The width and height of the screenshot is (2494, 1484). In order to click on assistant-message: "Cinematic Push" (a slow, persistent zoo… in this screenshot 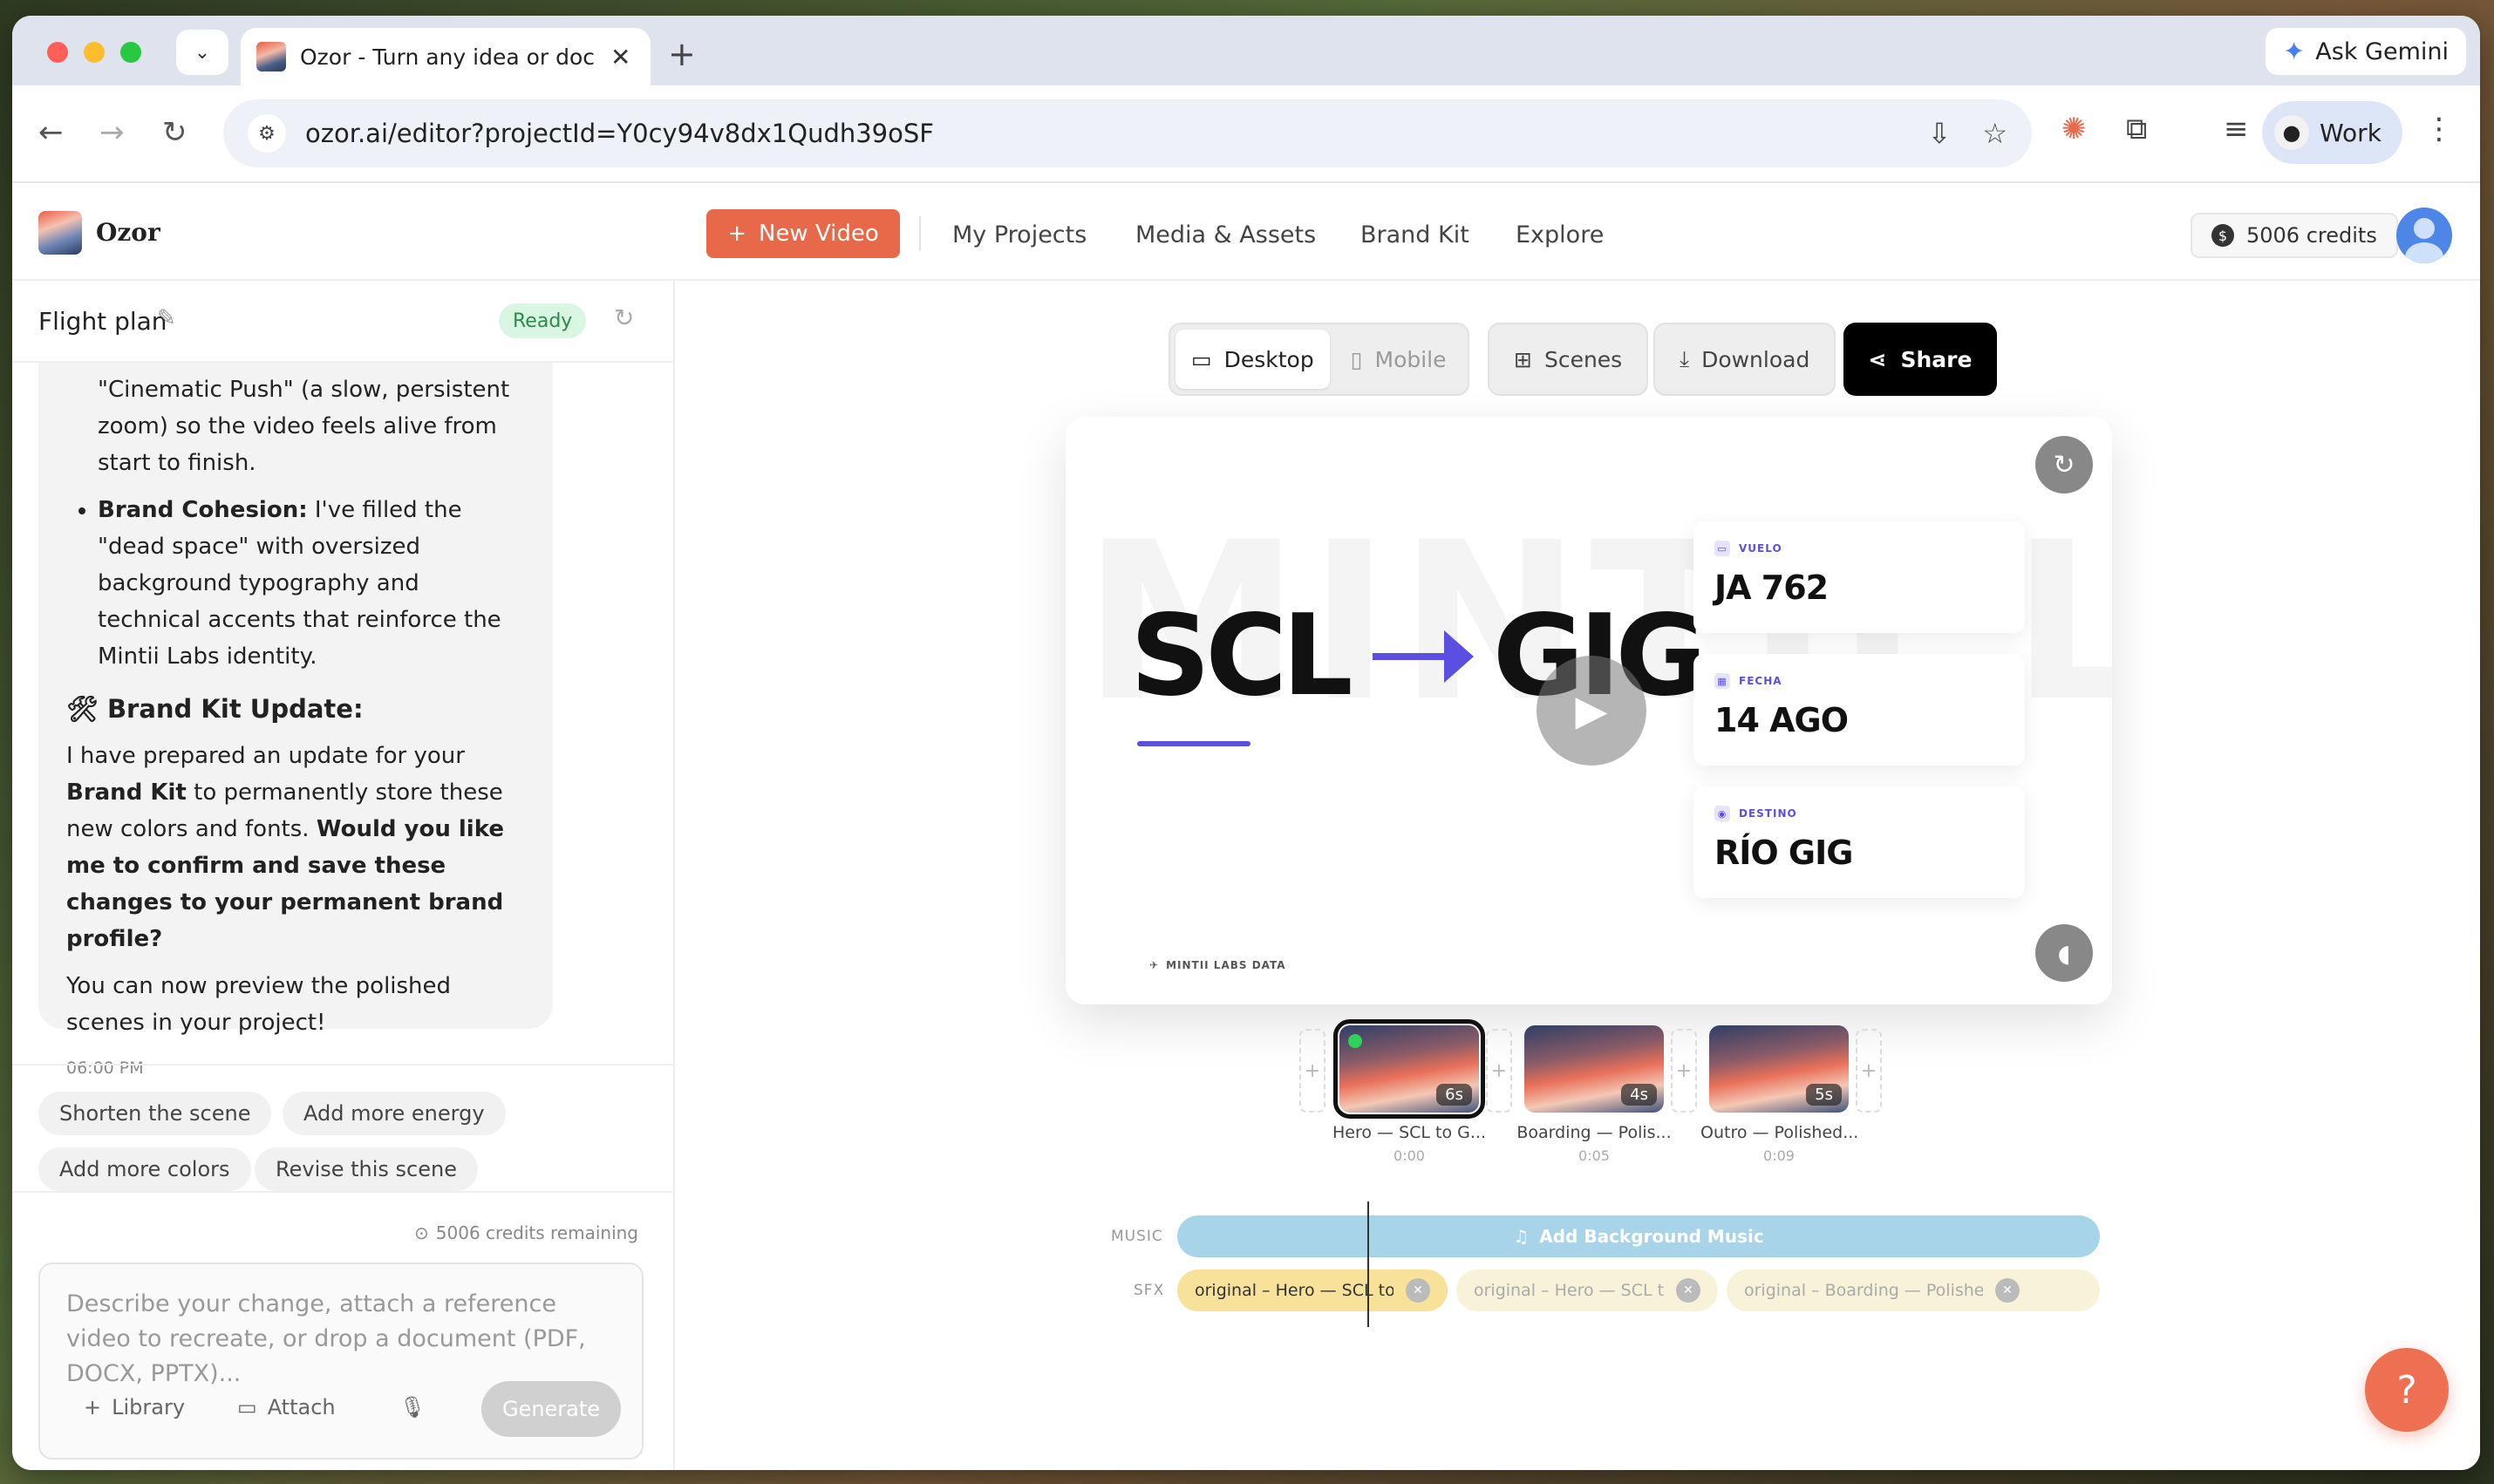, I will do `click(295, 720)`.